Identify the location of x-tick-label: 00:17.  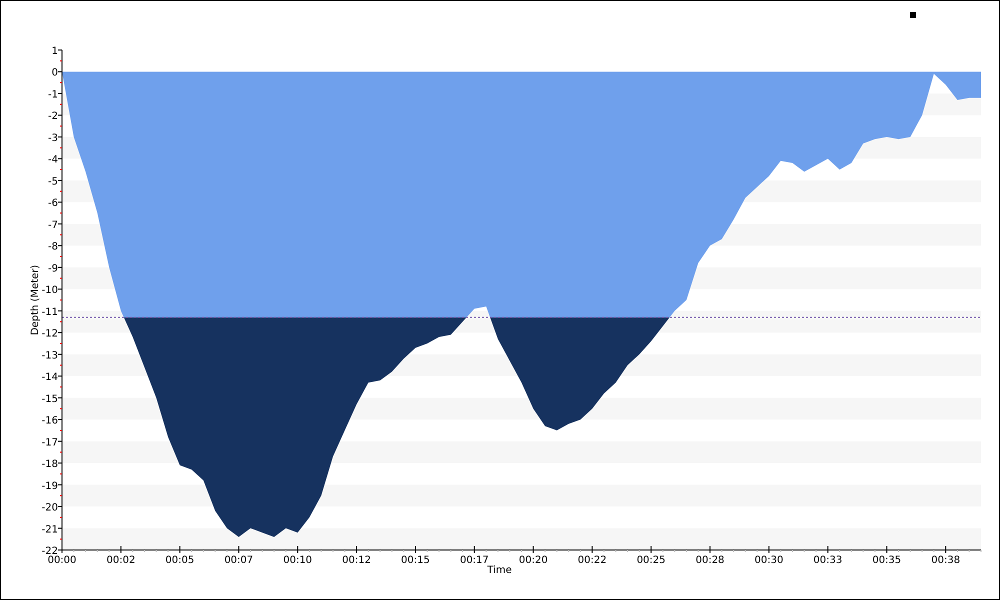
(474, 560).